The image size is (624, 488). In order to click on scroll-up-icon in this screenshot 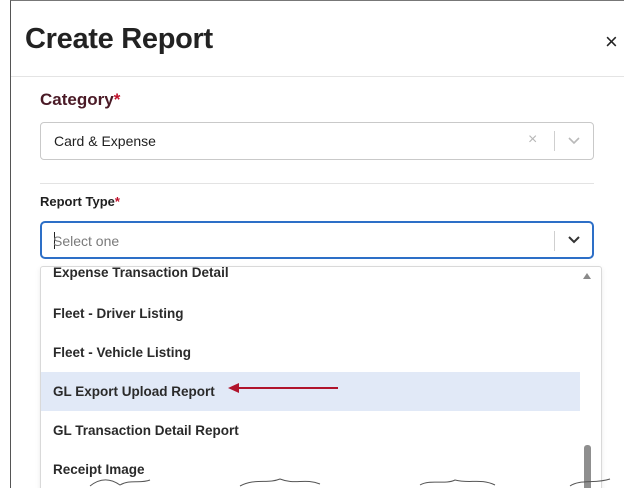, I will do `click(587, 276)`.